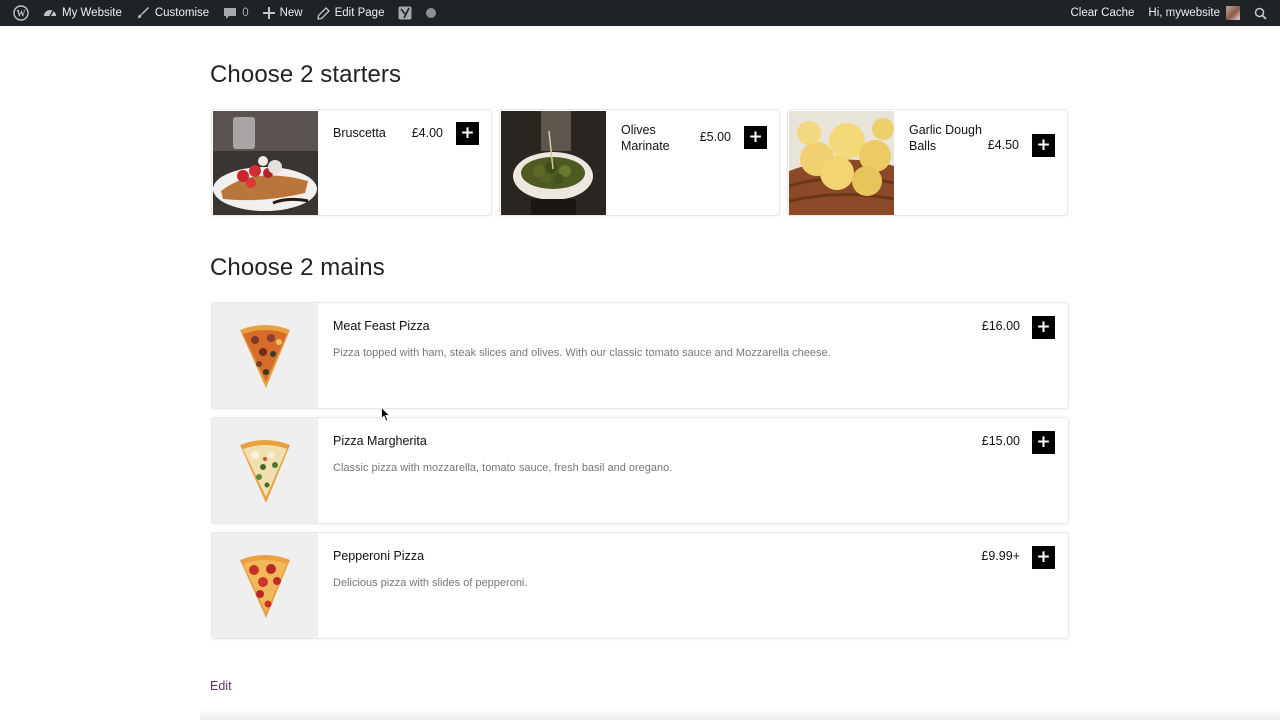  Describe the element at coordinates (380, 441) in the screenshot. I see `main-name: Pizza Margherita` at that location.